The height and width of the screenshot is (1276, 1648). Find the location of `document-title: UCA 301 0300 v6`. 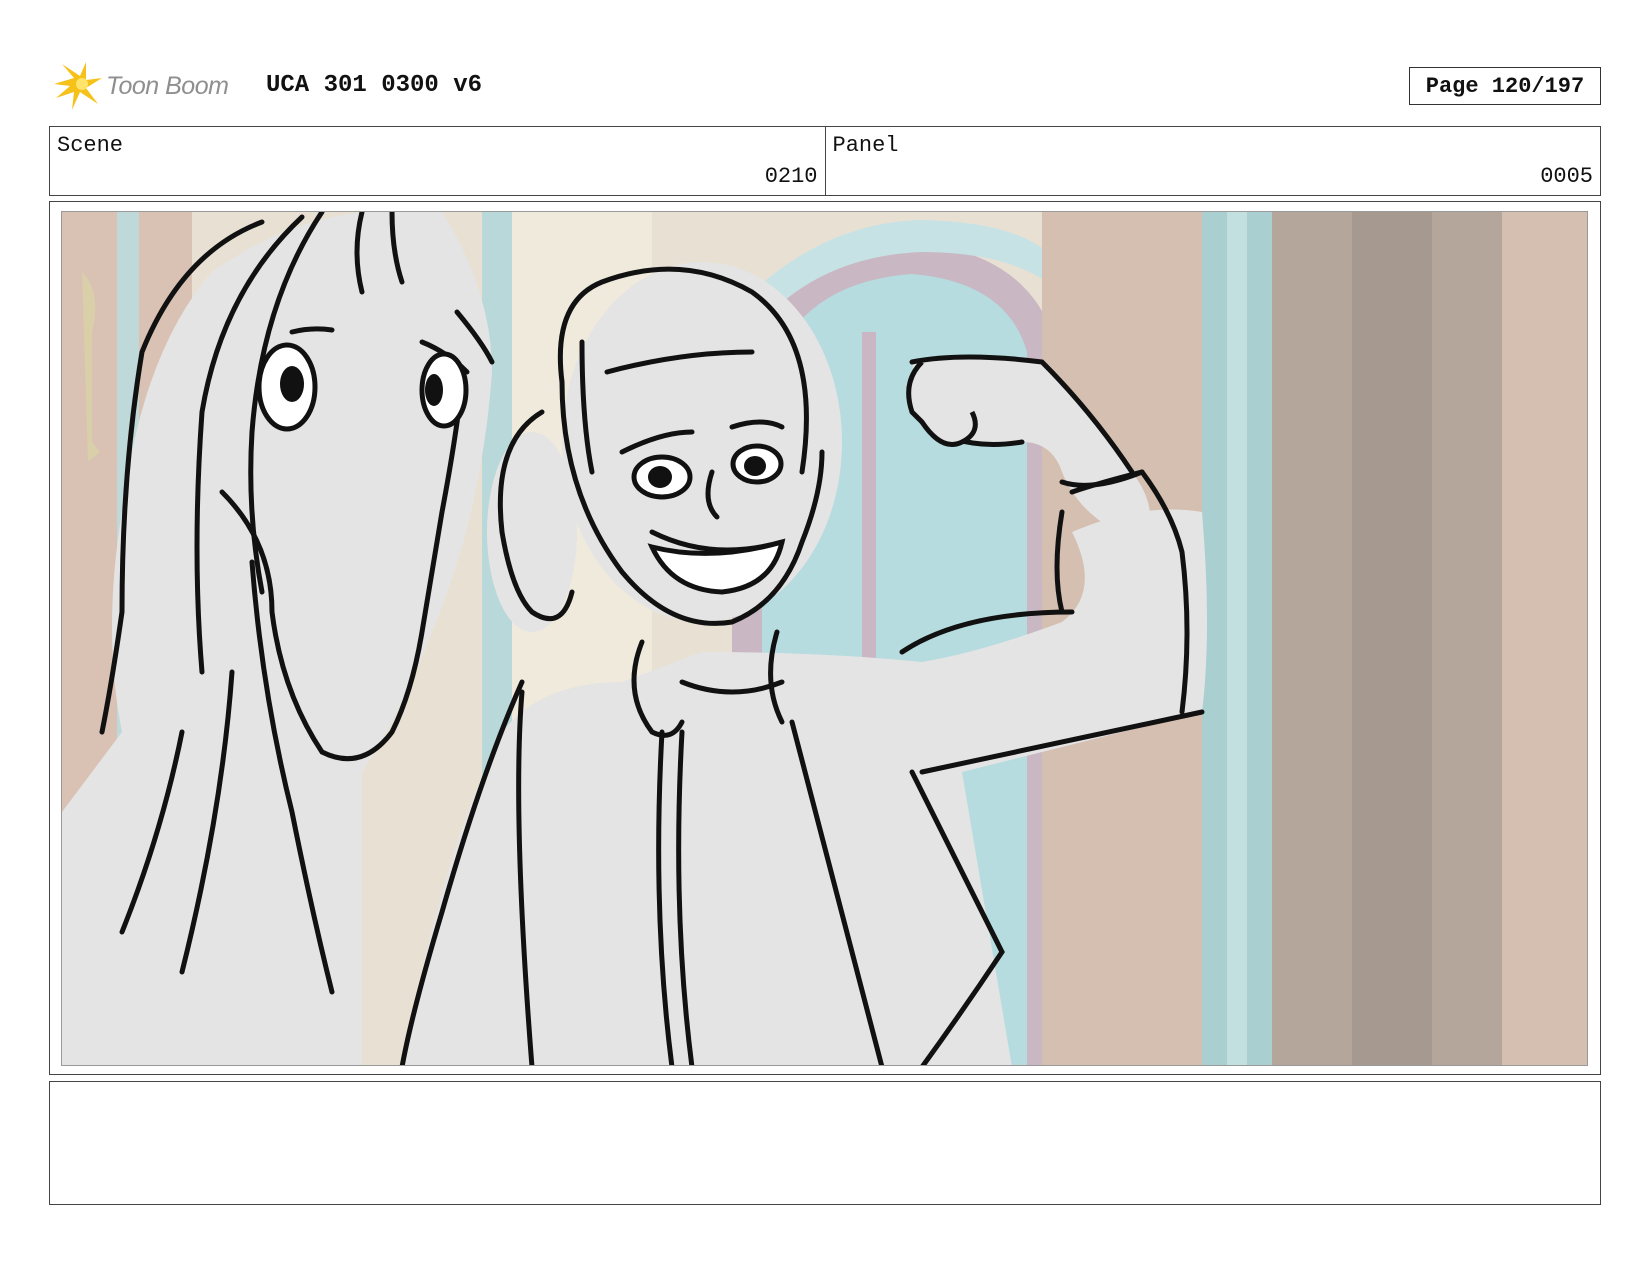

document-title: UCA 301 0300 v6 is located at coordinates (374, 85).